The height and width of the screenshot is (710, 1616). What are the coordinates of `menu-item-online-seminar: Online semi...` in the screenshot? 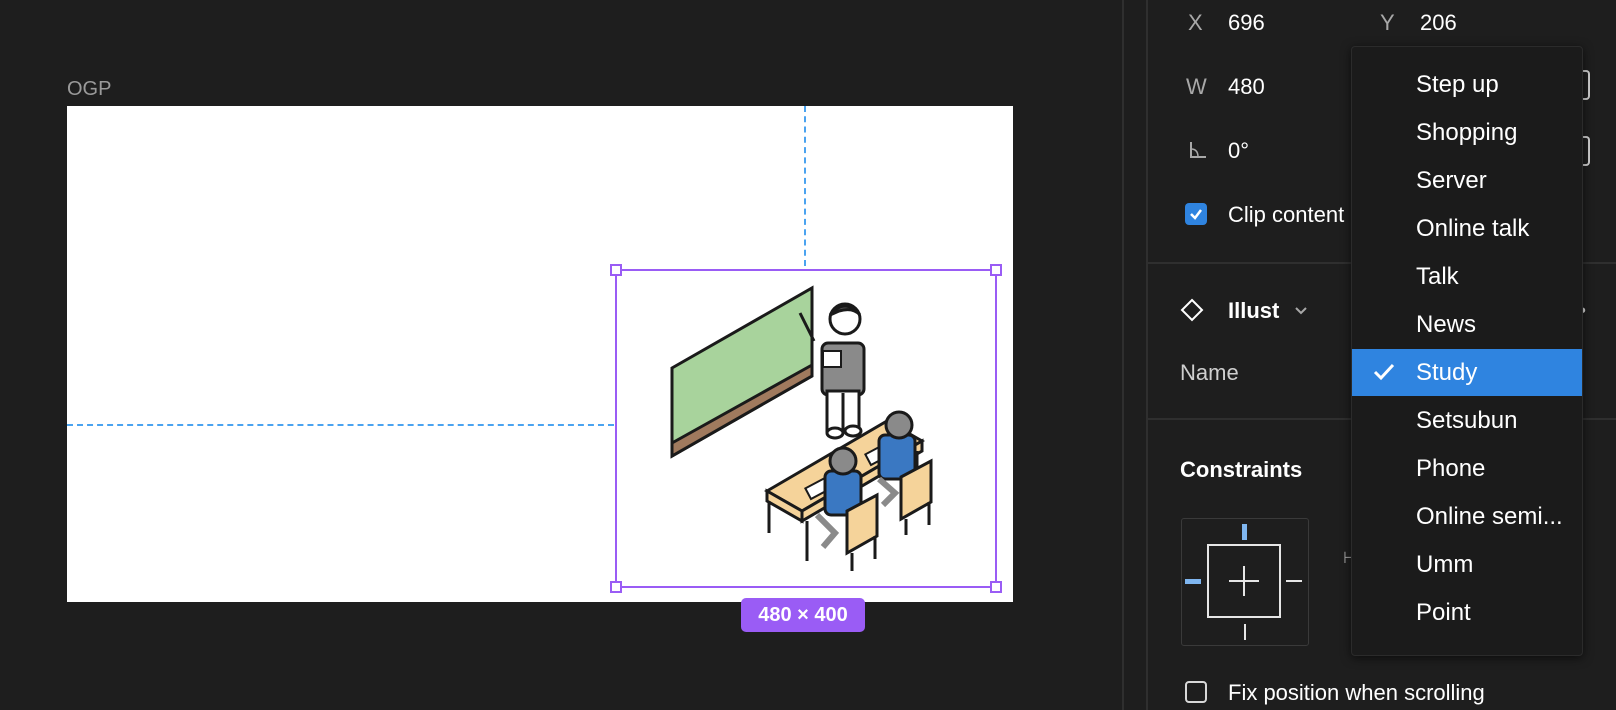 It's located at (1467, 516).